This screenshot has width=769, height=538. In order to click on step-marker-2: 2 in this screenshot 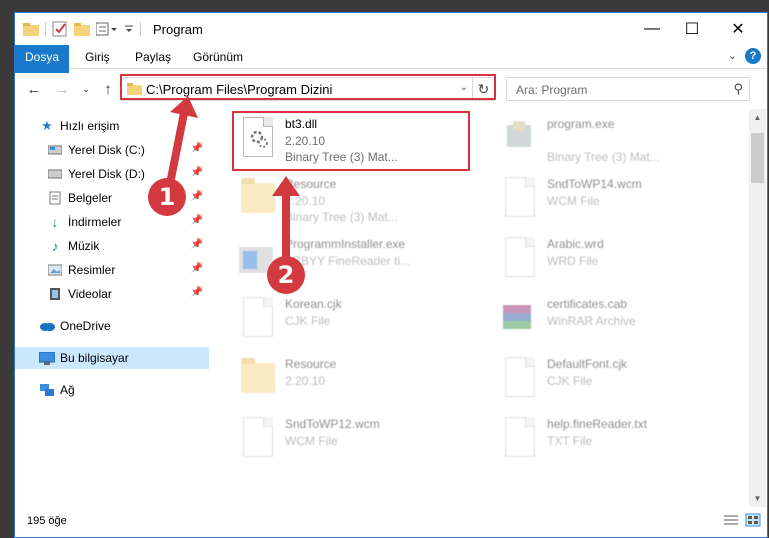, I will do `click(286, 275)`.